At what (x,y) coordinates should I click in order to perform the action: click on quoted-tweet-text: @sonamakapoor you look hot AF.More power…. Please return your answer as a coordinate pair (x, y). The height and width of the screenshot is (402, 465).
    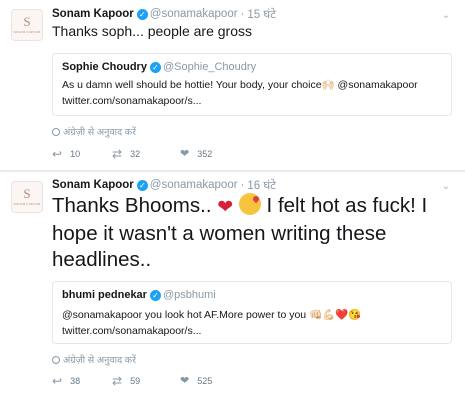
    Looking at the image, I should click on (212, 315).